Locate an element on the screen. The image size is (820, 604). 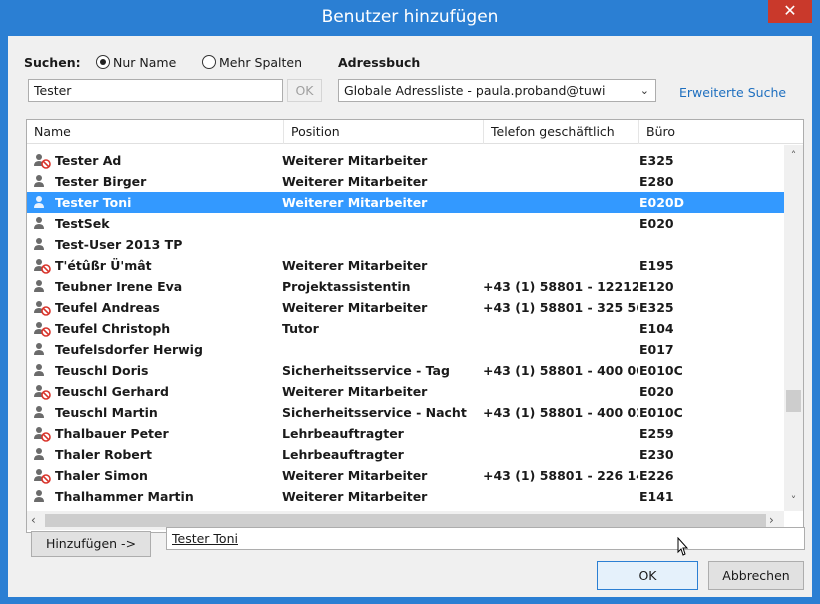
cell-name: Teufelsdorfer Herwig is located at coordinates (129, 349).